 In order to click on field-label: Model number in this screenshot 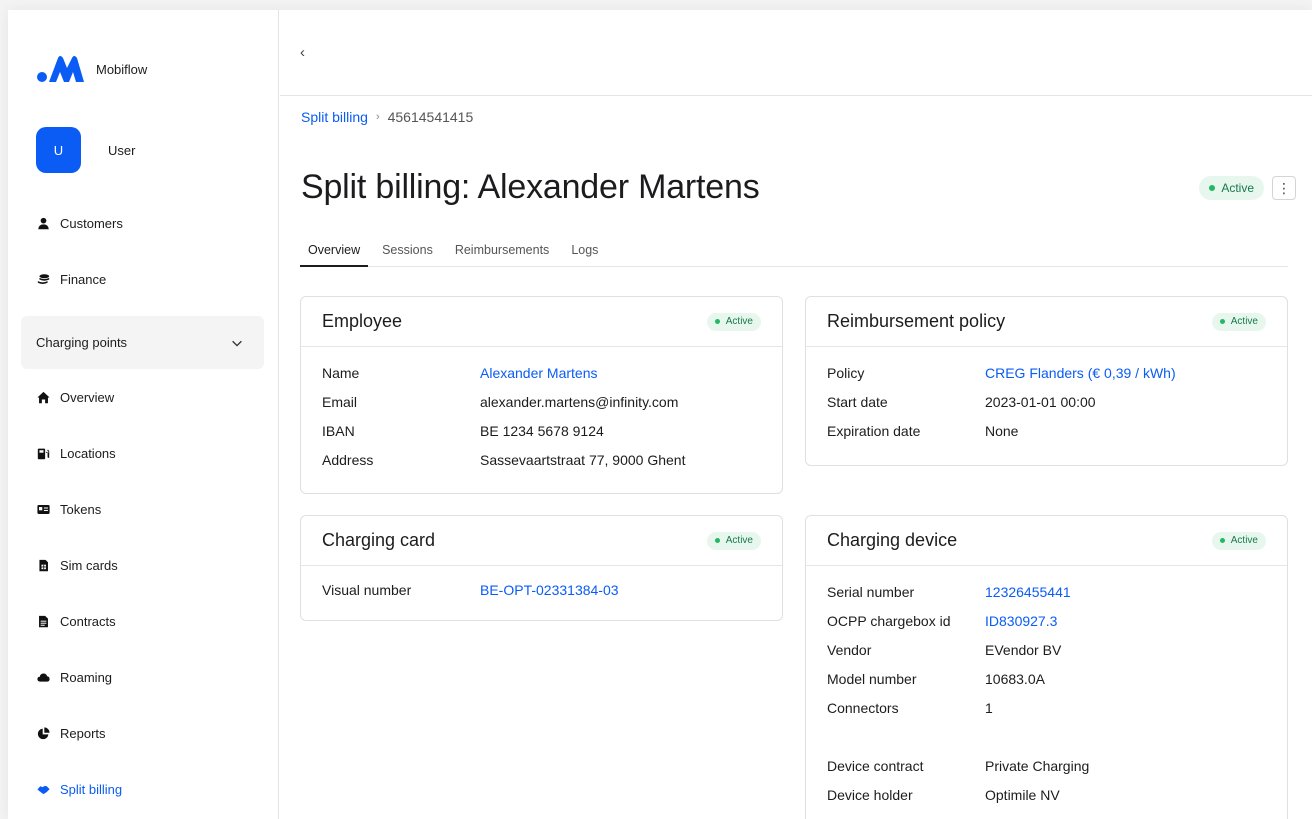, I will do `click(872, 679)`.